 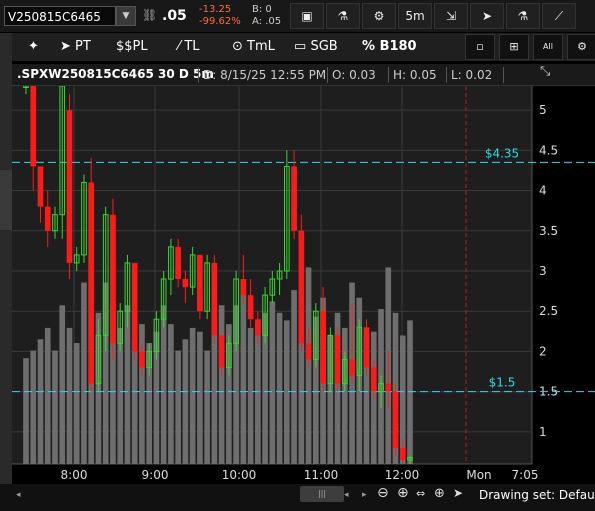 I want to click on pin-icon: ✦, so click(x=33, y=47).